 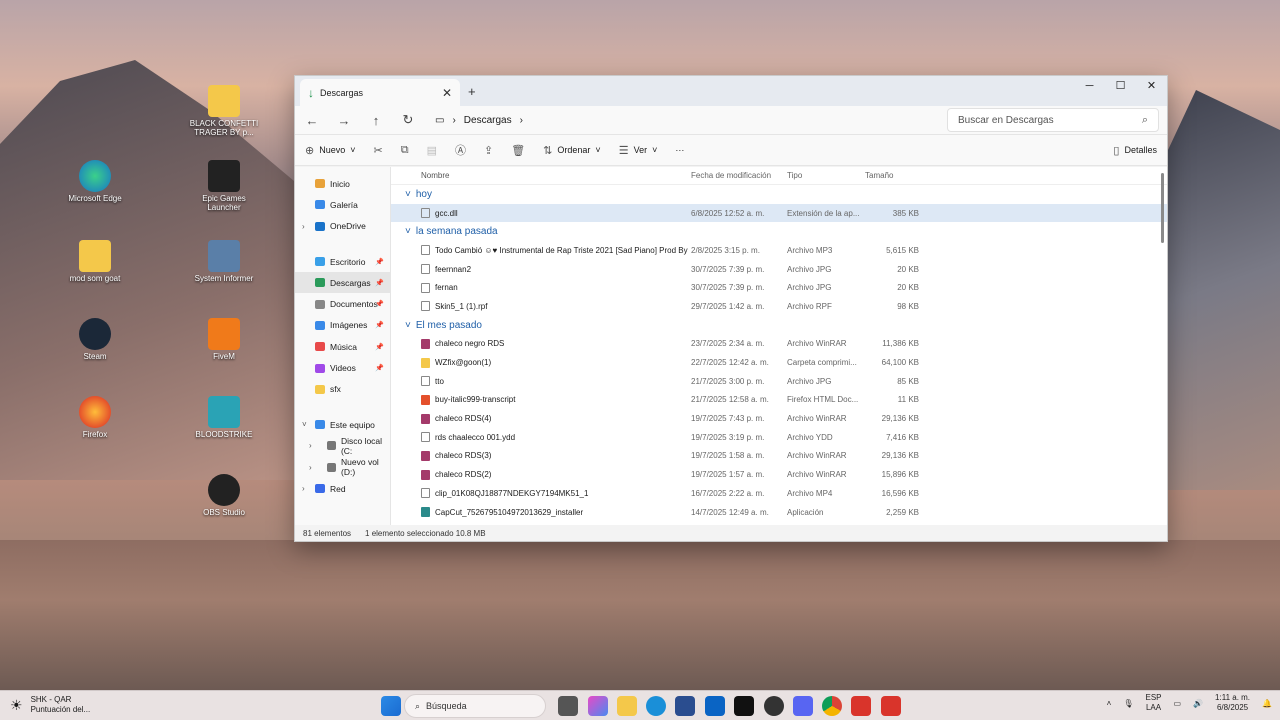 What do you see at coordinates (425, 381) in the screenshot?
I see `file-icon` at bounding box center [425, 381].